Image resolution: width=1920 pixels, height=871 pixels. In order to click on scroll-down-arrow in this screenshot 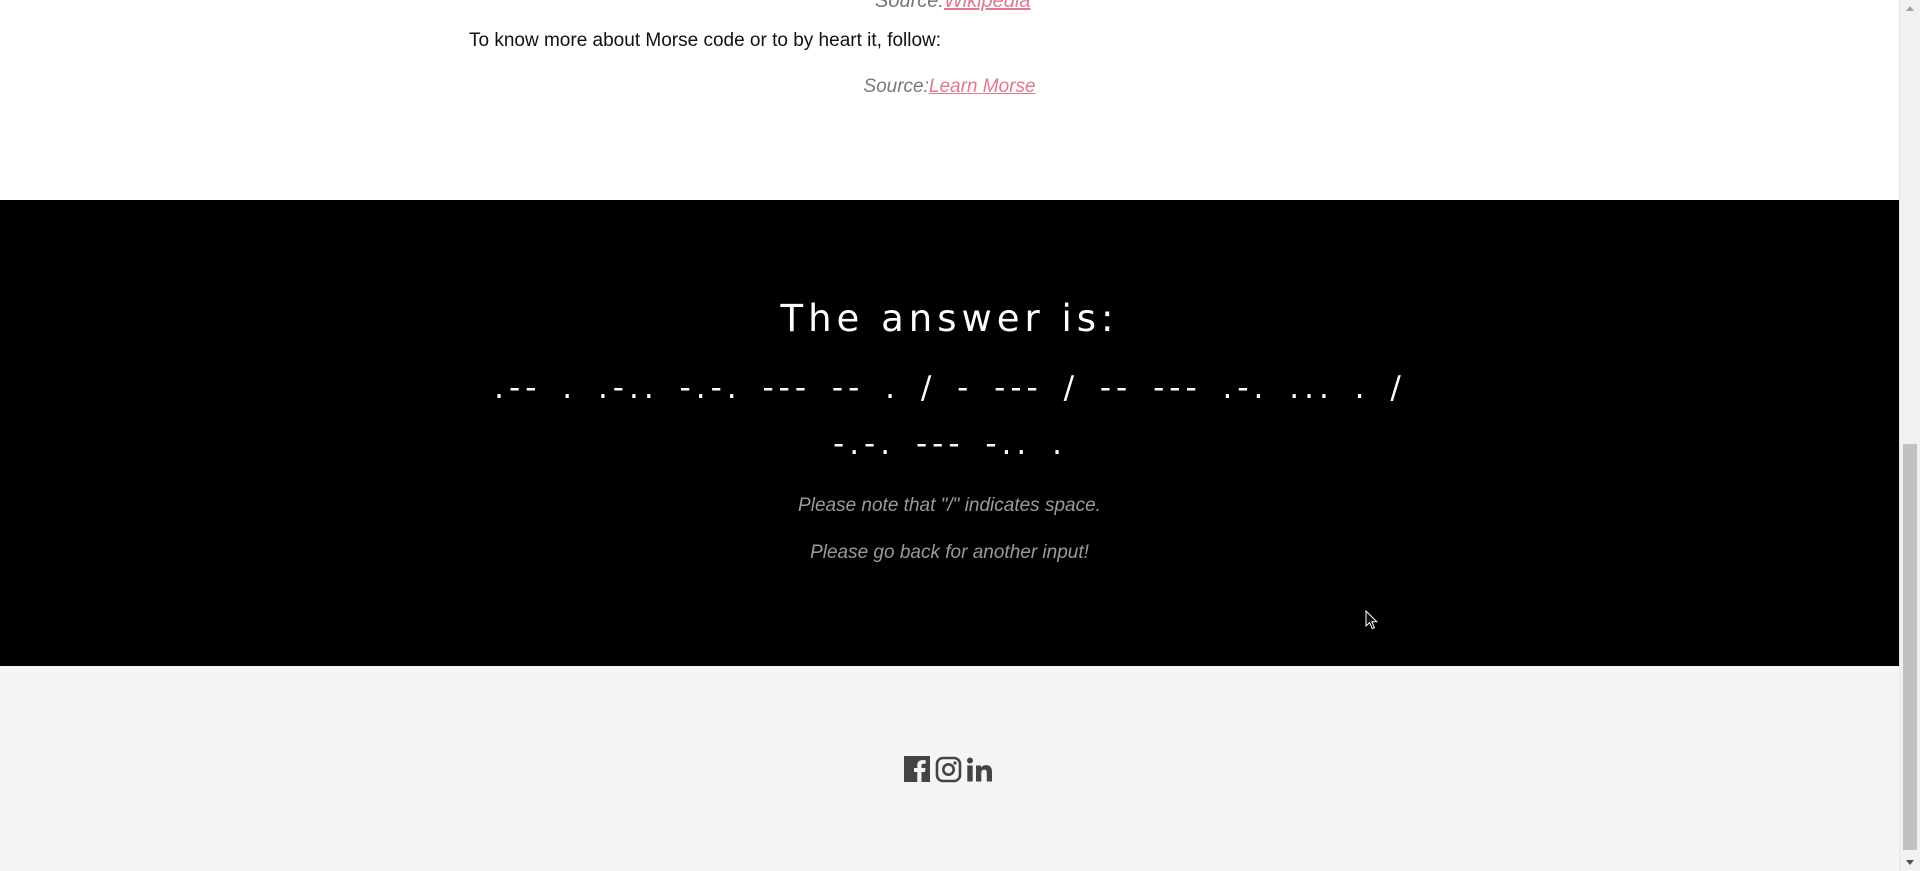, I will do `click(1910, 862)`.